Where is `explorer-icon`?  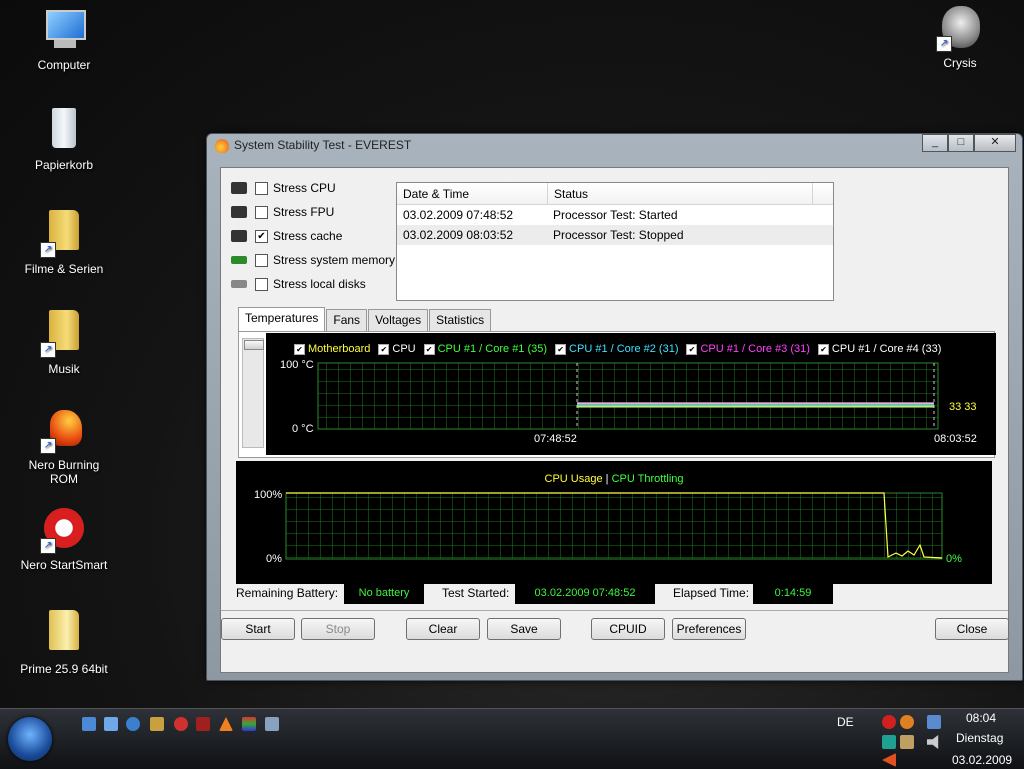 explorer-icon is located at coordinates (157, 724).